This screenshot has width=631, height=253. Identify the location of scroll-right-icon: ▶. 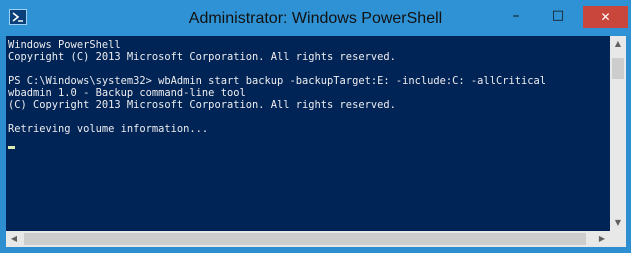
(602, 239).